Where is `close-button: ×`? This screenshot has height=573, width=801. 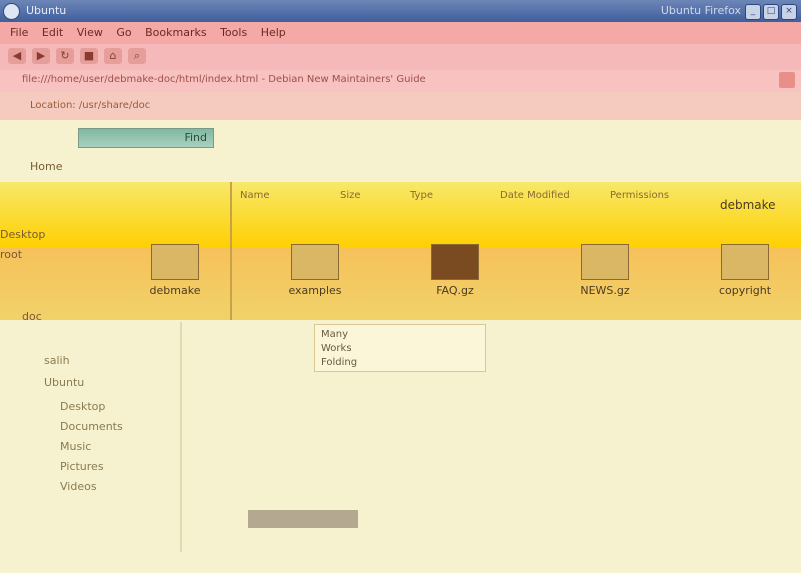 close-button: × is located at coordinates (789, 12).